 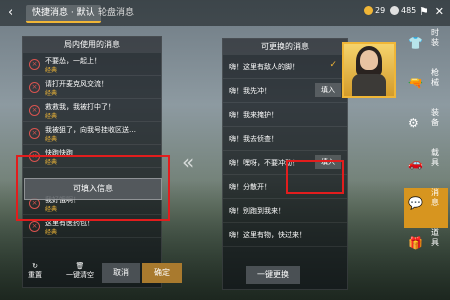 What do you see at coordinates (426, 168) in the screenshot?
I see `sidebar-item-vehicle: 🚗 载具` at bounding box center [426, 168].